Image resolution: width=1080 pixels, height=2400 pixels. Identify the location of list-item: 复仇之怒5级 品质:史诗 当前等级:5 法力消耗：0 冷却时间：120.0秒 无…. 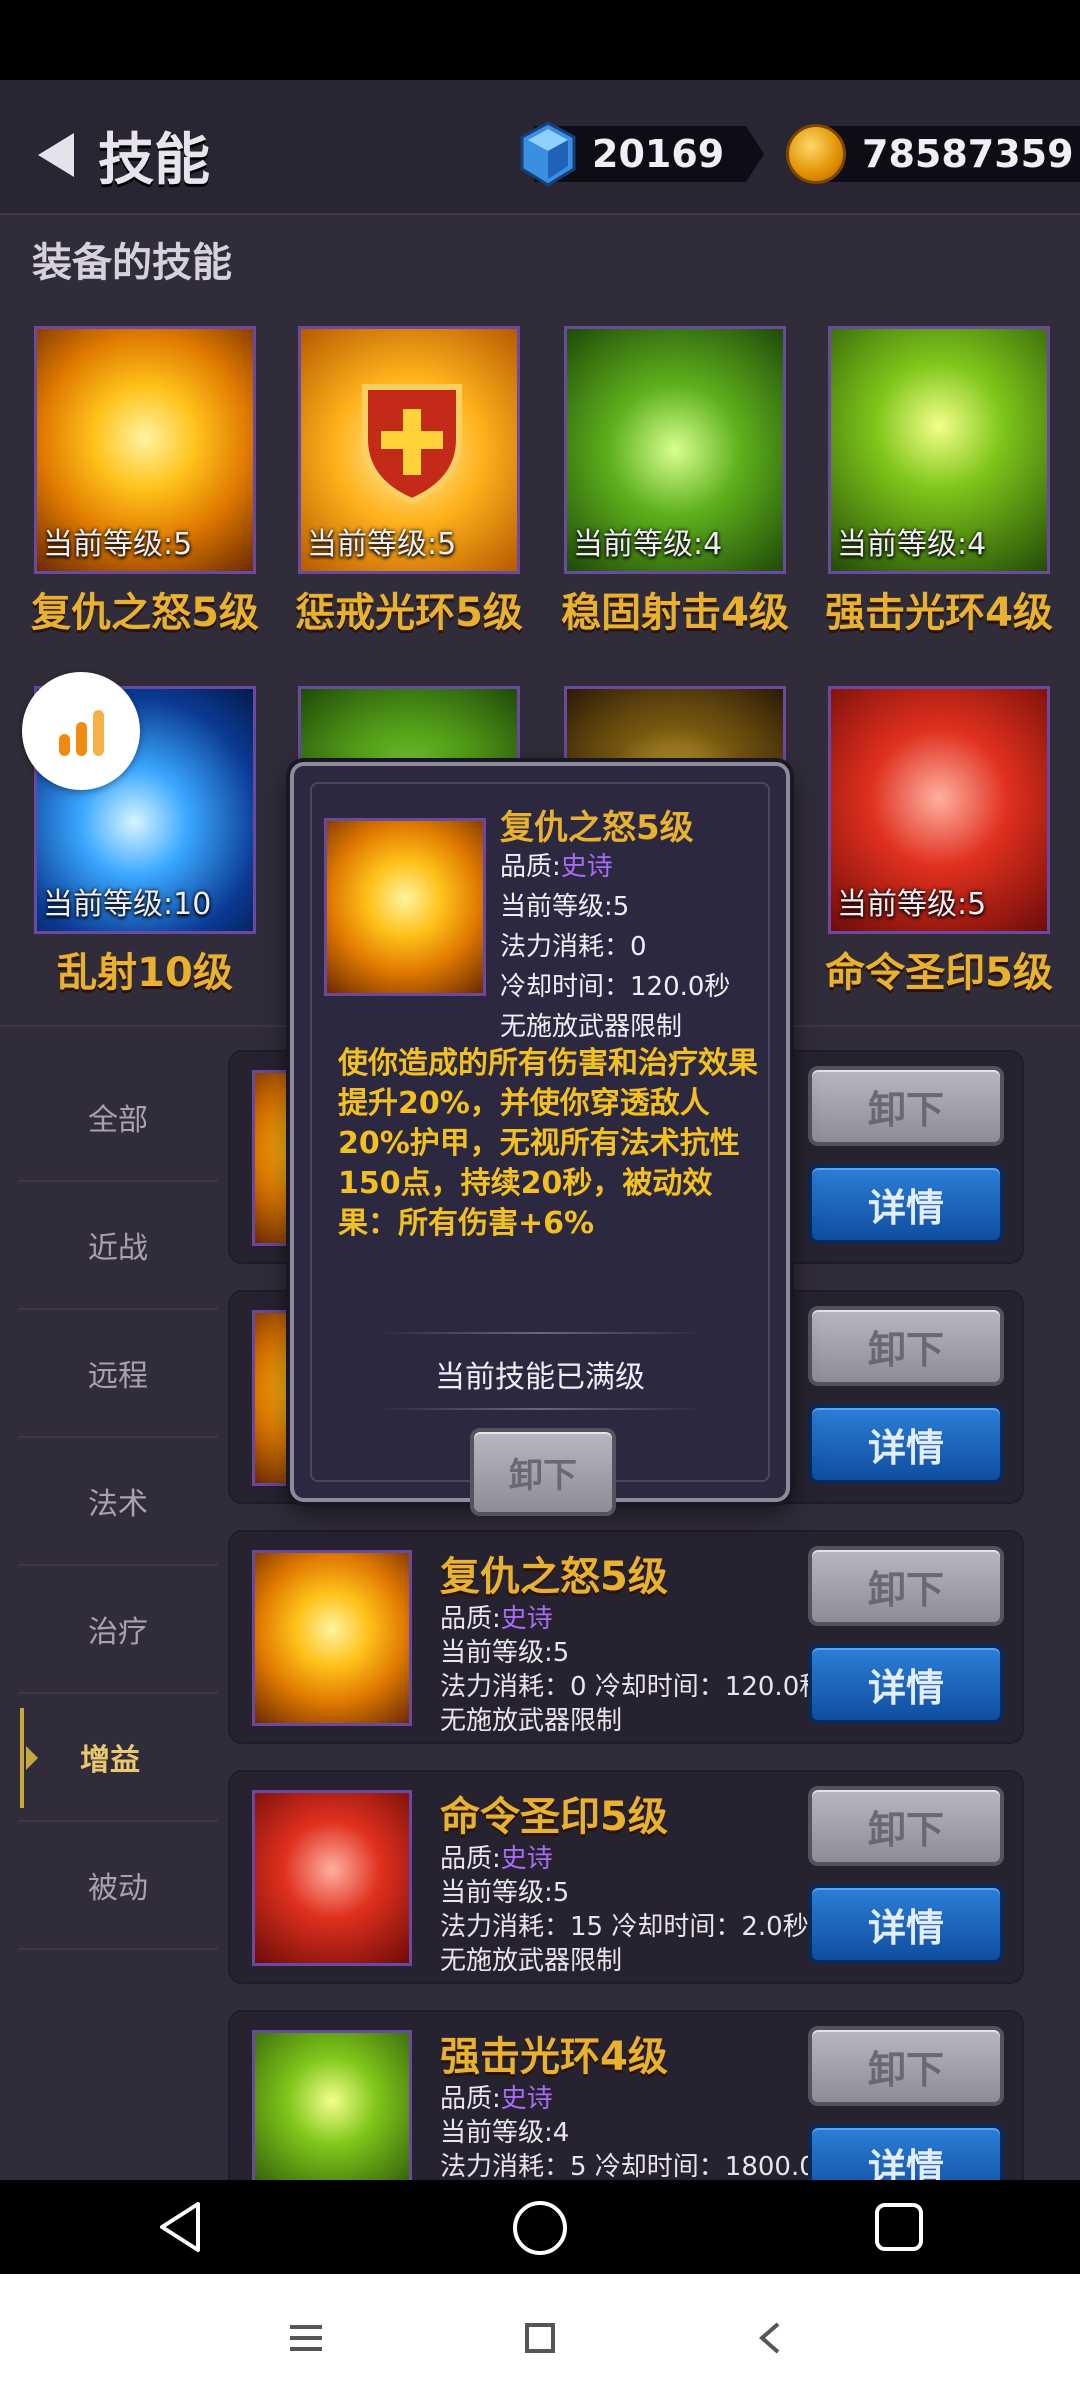
(626, 1637).